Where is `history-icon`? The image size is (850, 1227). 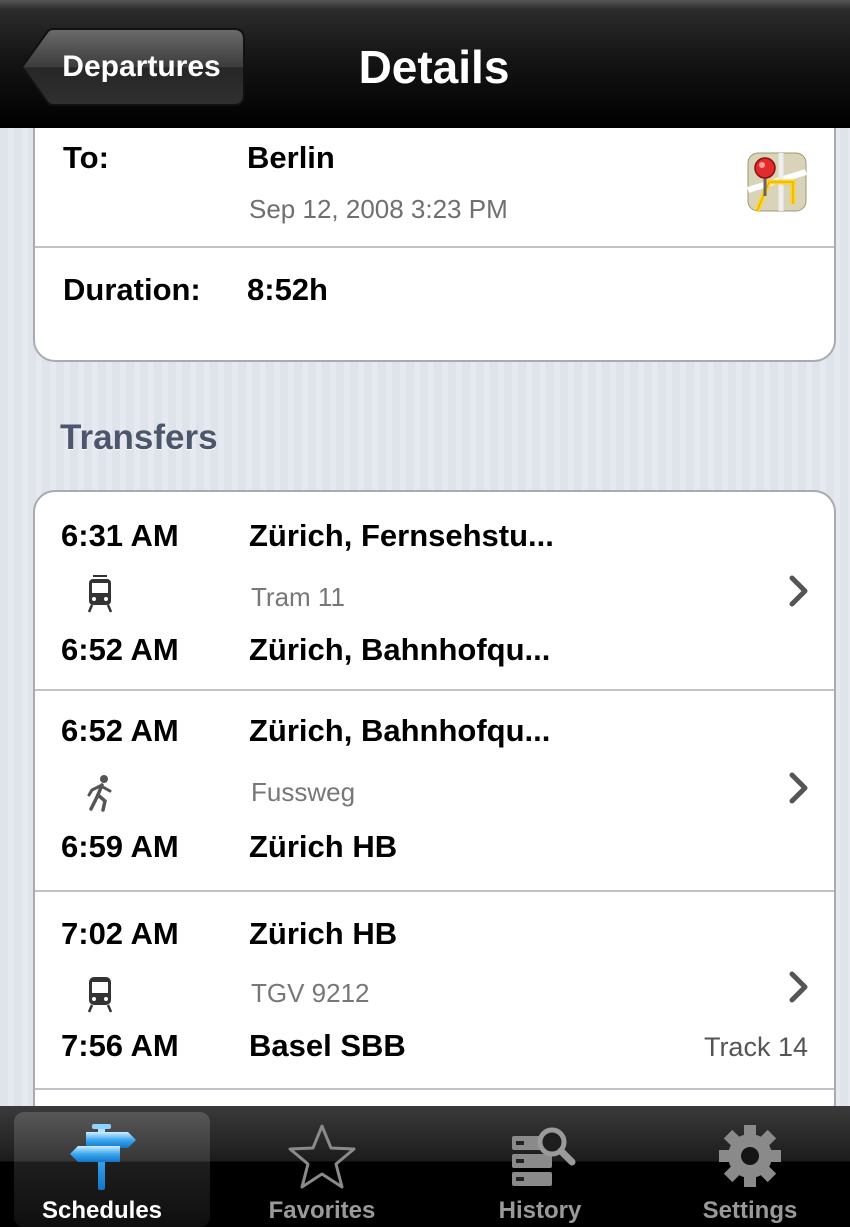 history-icon is located at coordinates (544, 1156).